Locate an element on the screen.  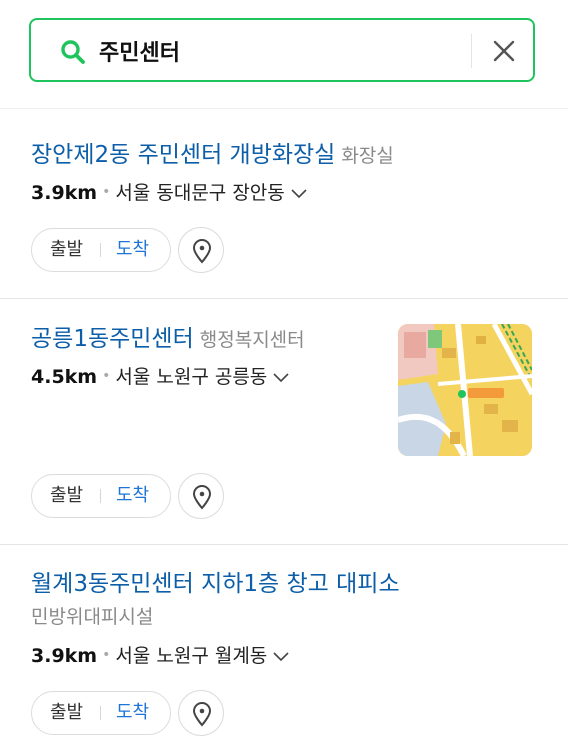
search-box is located at coordinates (282, 50).